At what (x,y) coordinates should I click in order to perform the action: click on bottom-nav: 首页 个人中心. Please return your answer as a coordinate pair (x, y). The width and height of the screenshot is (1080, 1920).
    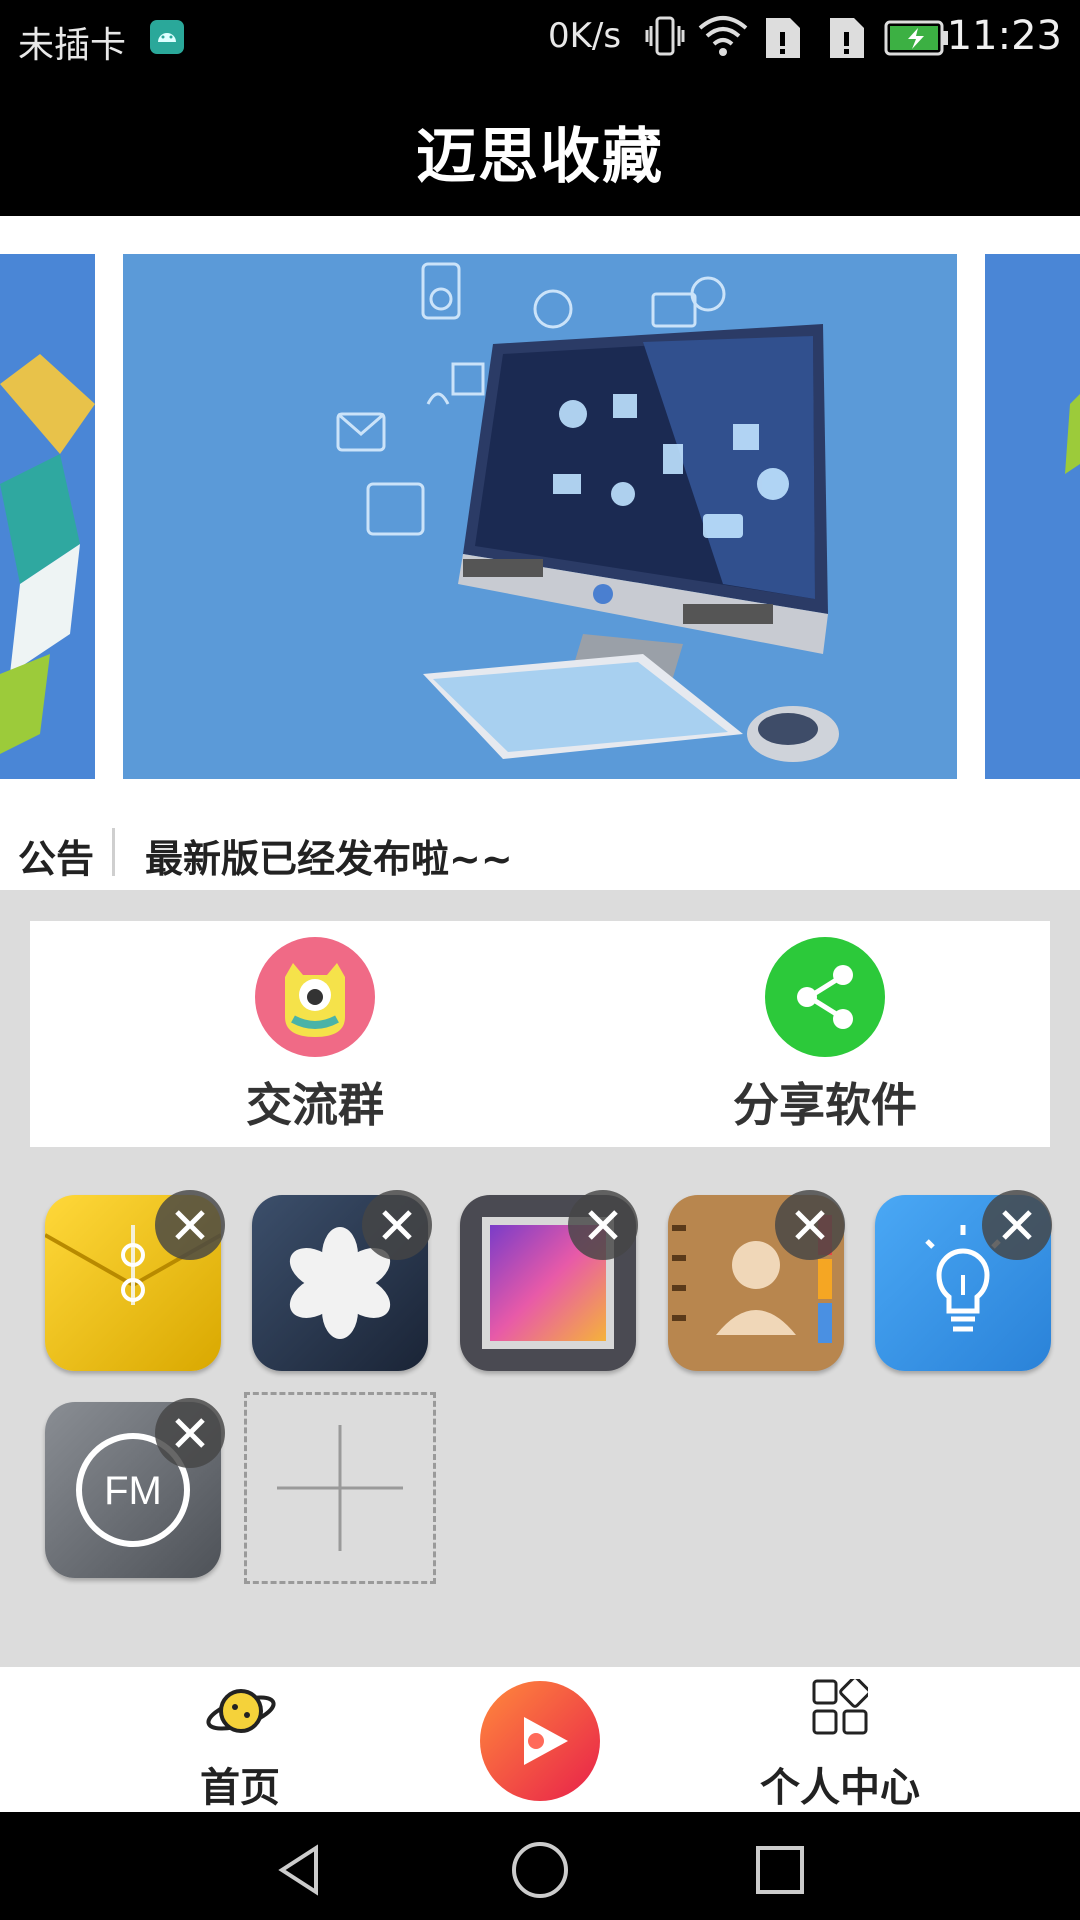
    Looking at the image, I should click on (540, 1739).